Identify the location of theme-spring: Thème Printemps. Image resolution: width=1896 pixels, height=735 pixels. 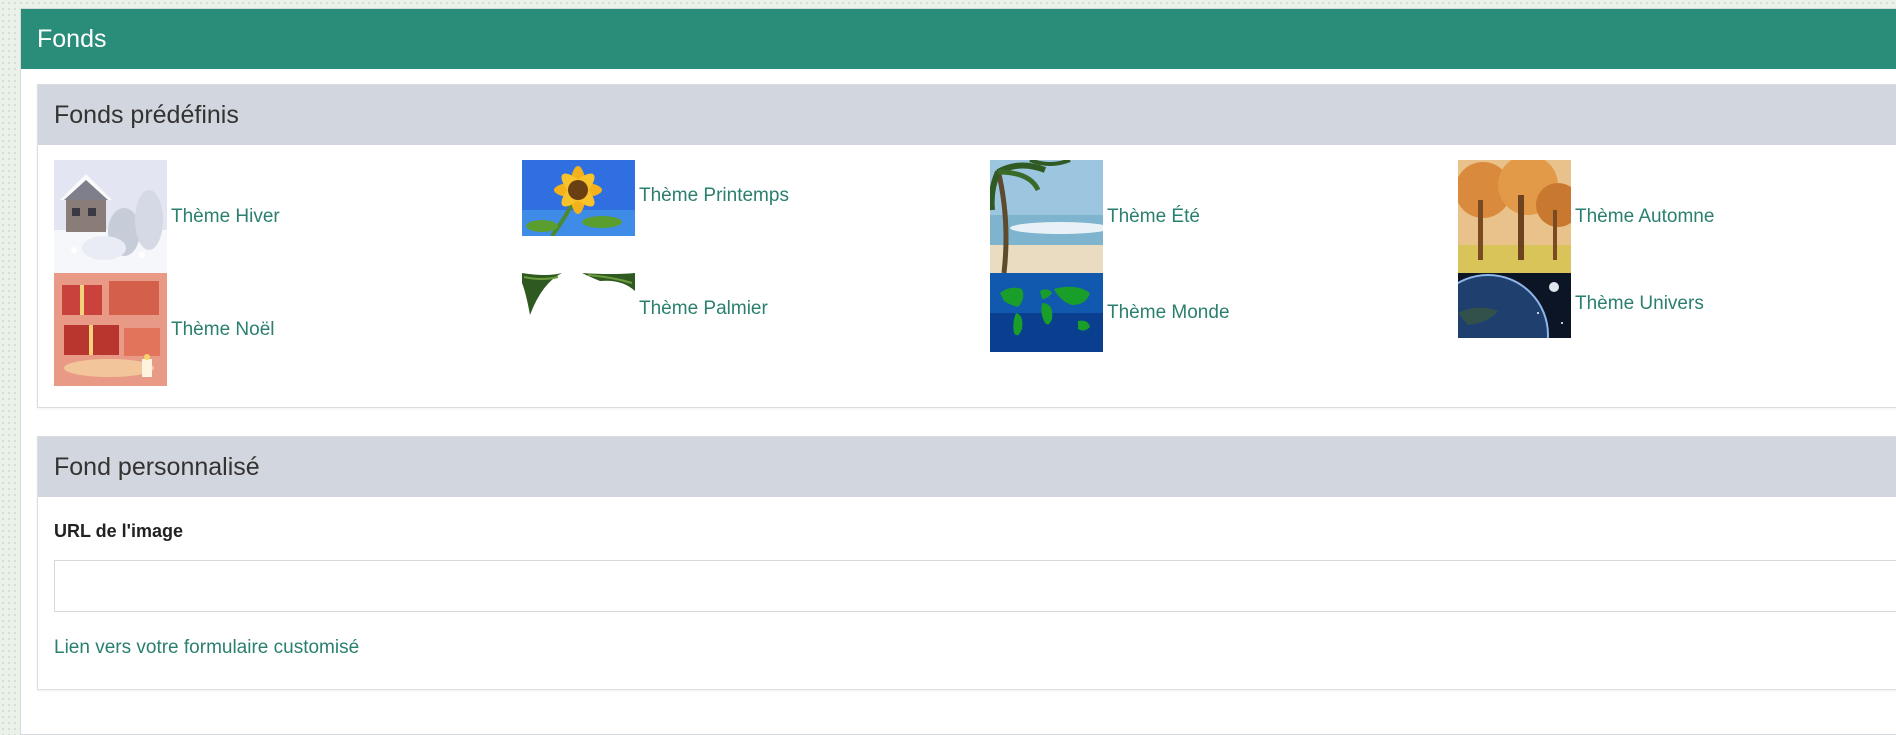
(655, 198).